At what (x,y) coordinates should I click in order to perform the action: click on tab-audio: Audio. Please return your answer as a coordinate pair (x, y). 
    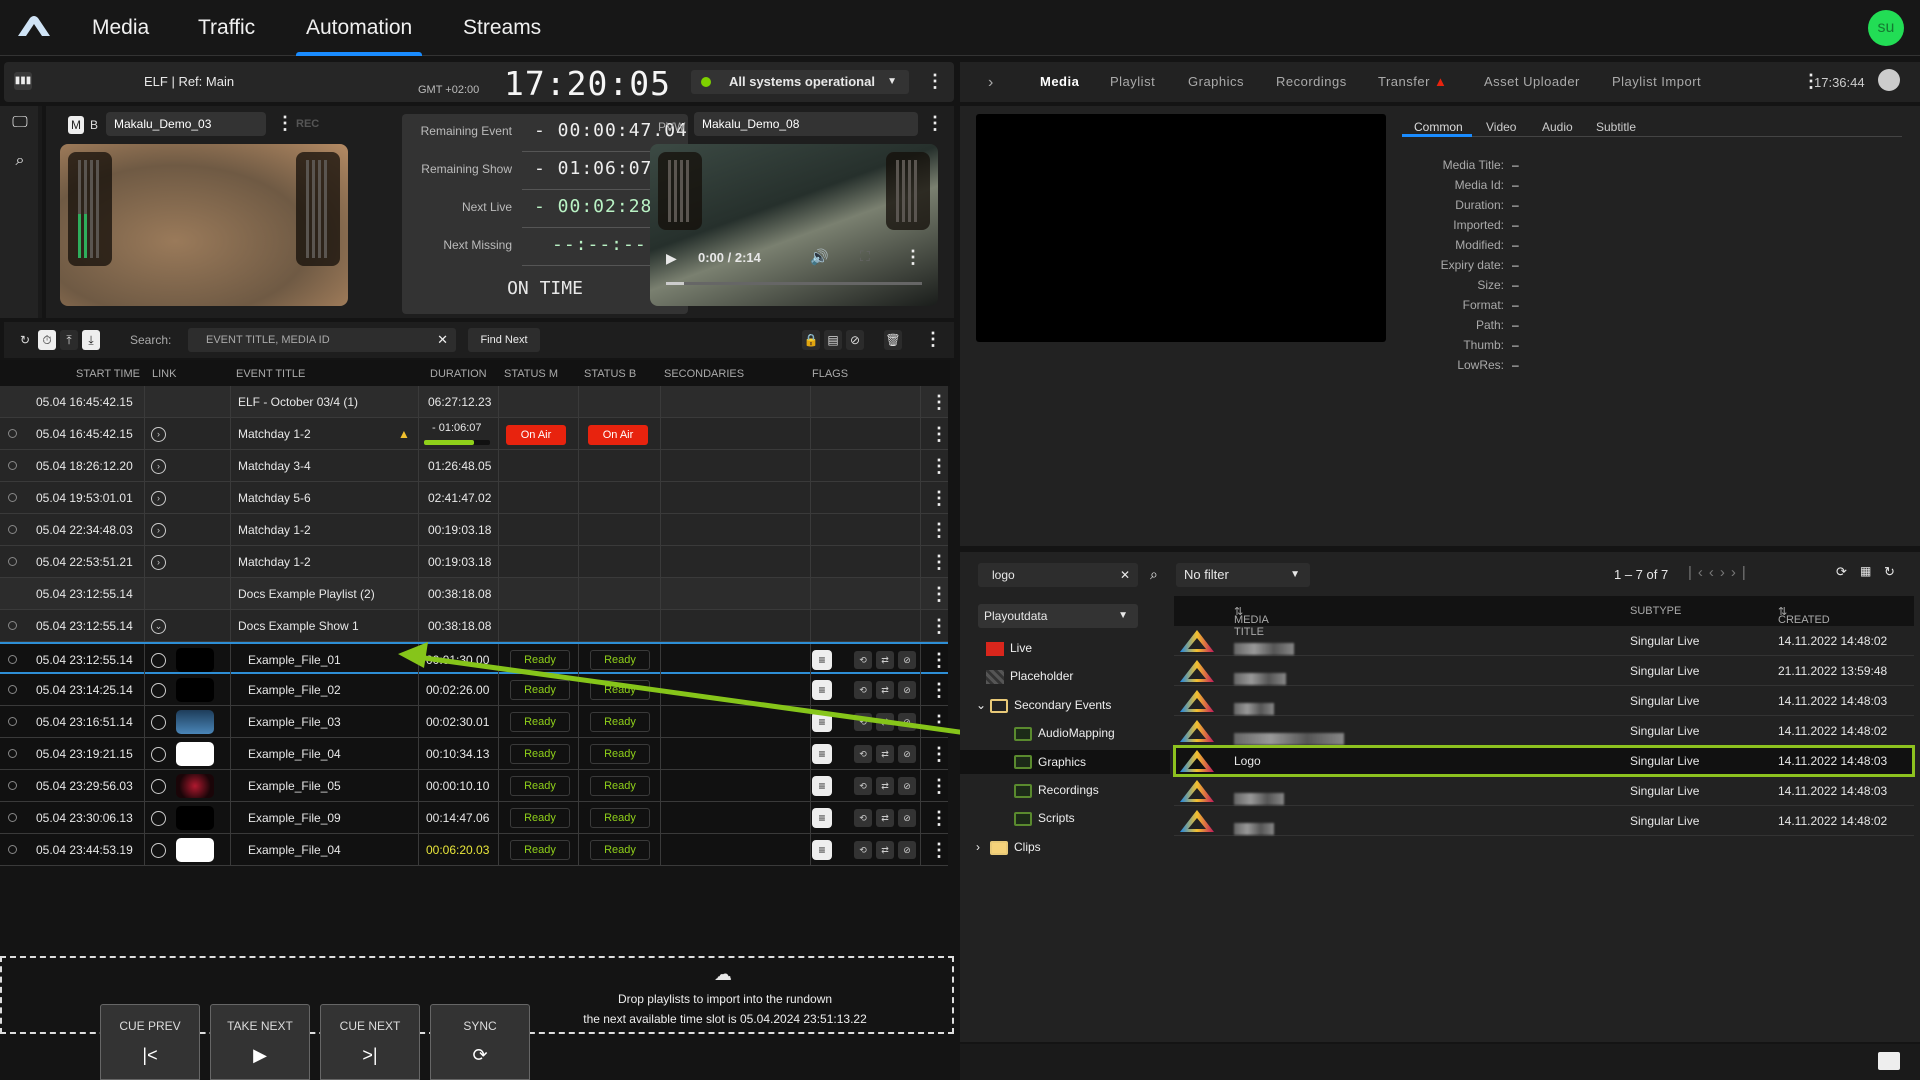
    Looking at the image, I should click on (1557, 127).